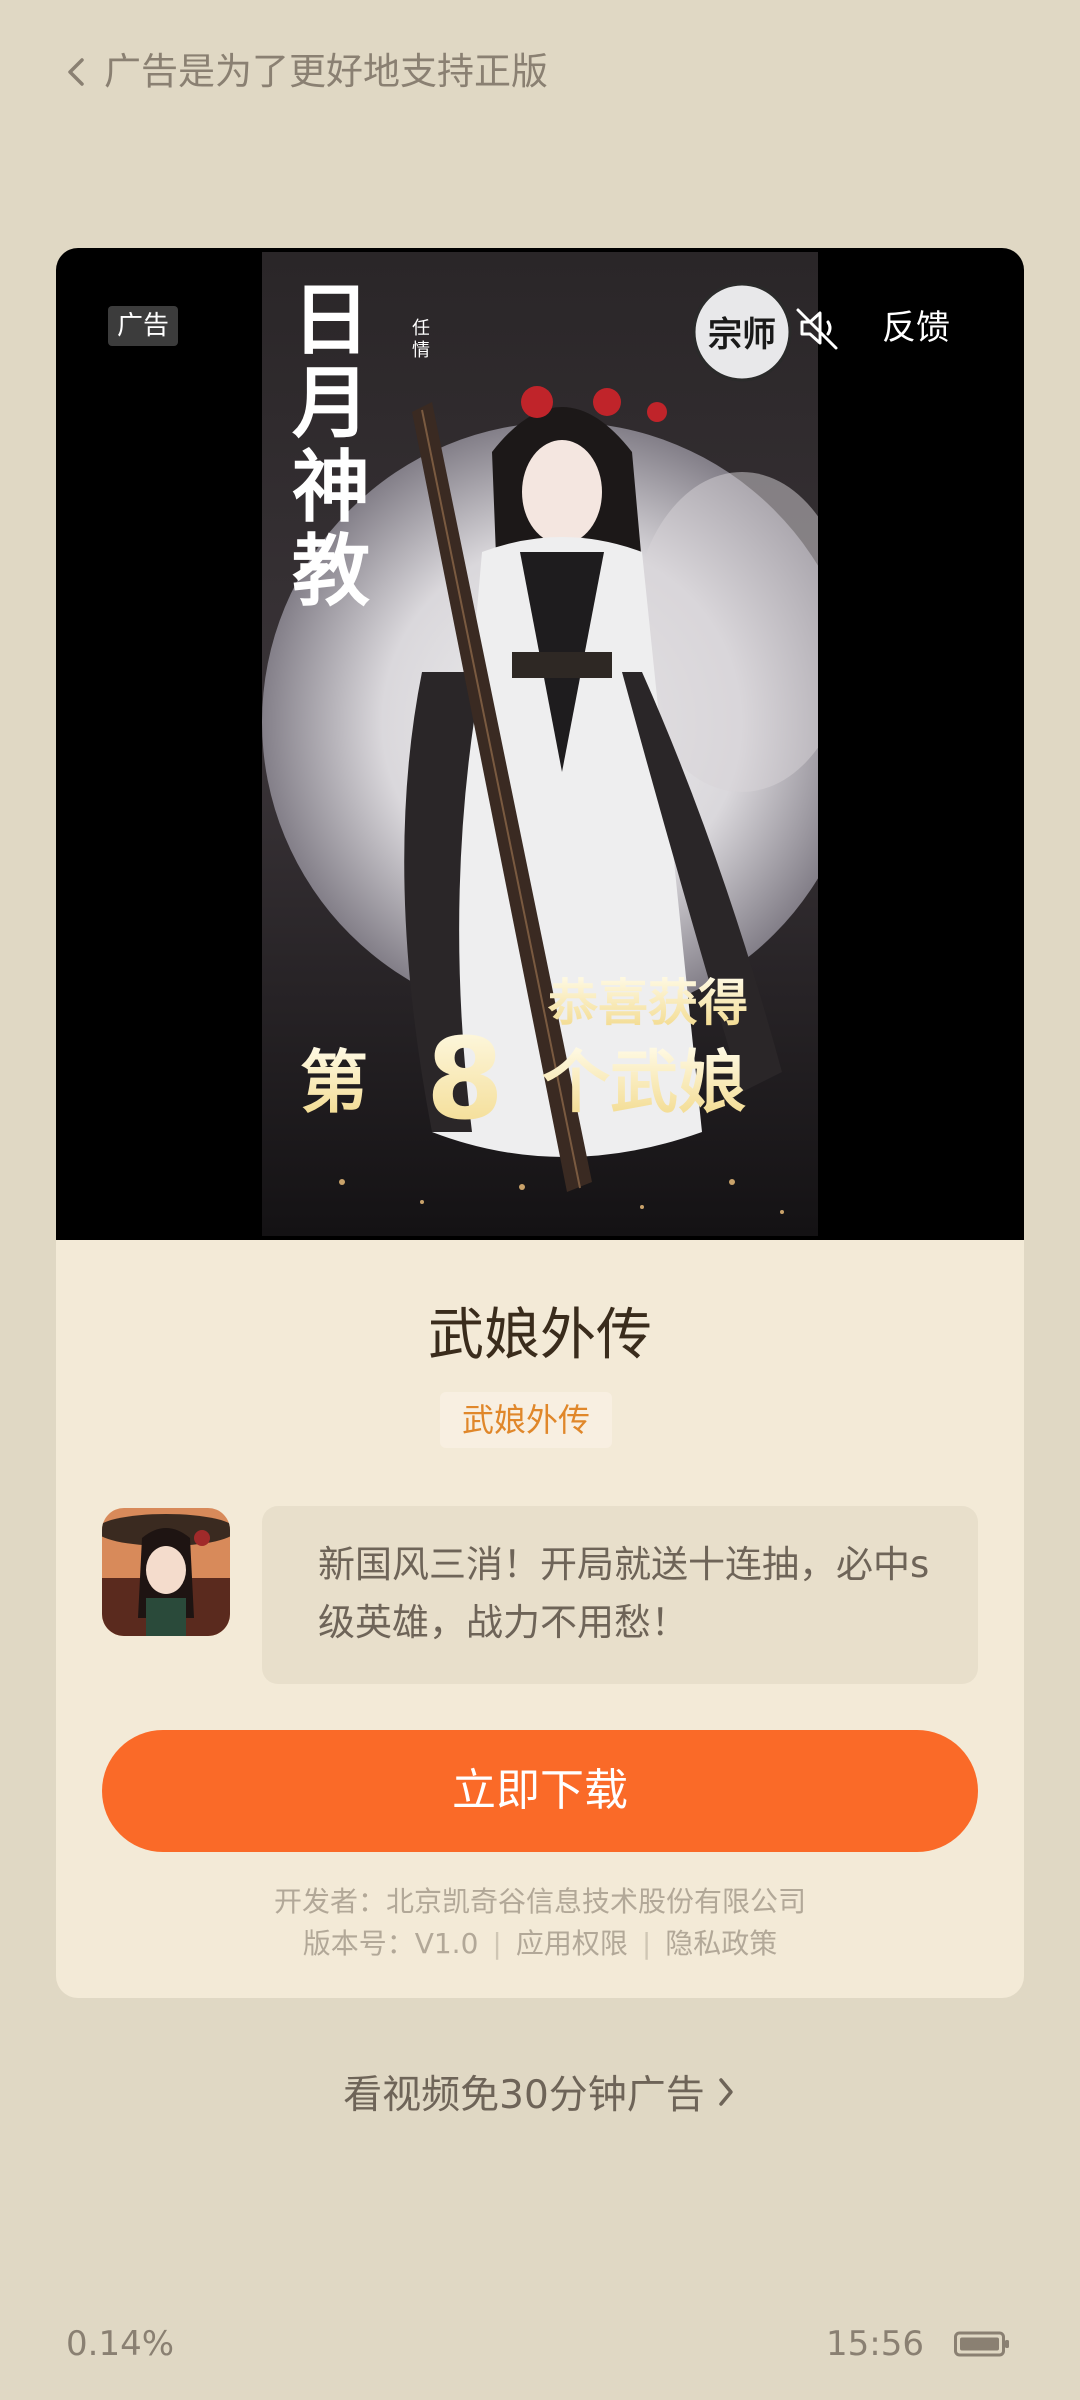 This screenshot has height=2400, width=1080. Describe the element at coordinates (726, 2091) in the screenshot. I see `chevron-right-icon` at that location.